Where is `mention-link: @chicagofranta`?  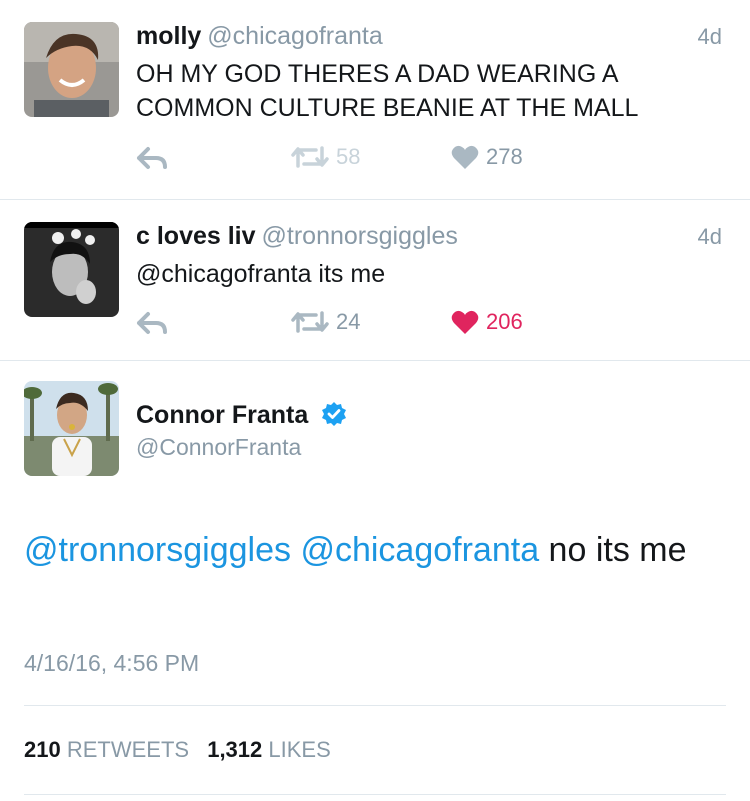
mention-link: @chicagofranta is located at coordinates (419, 550).